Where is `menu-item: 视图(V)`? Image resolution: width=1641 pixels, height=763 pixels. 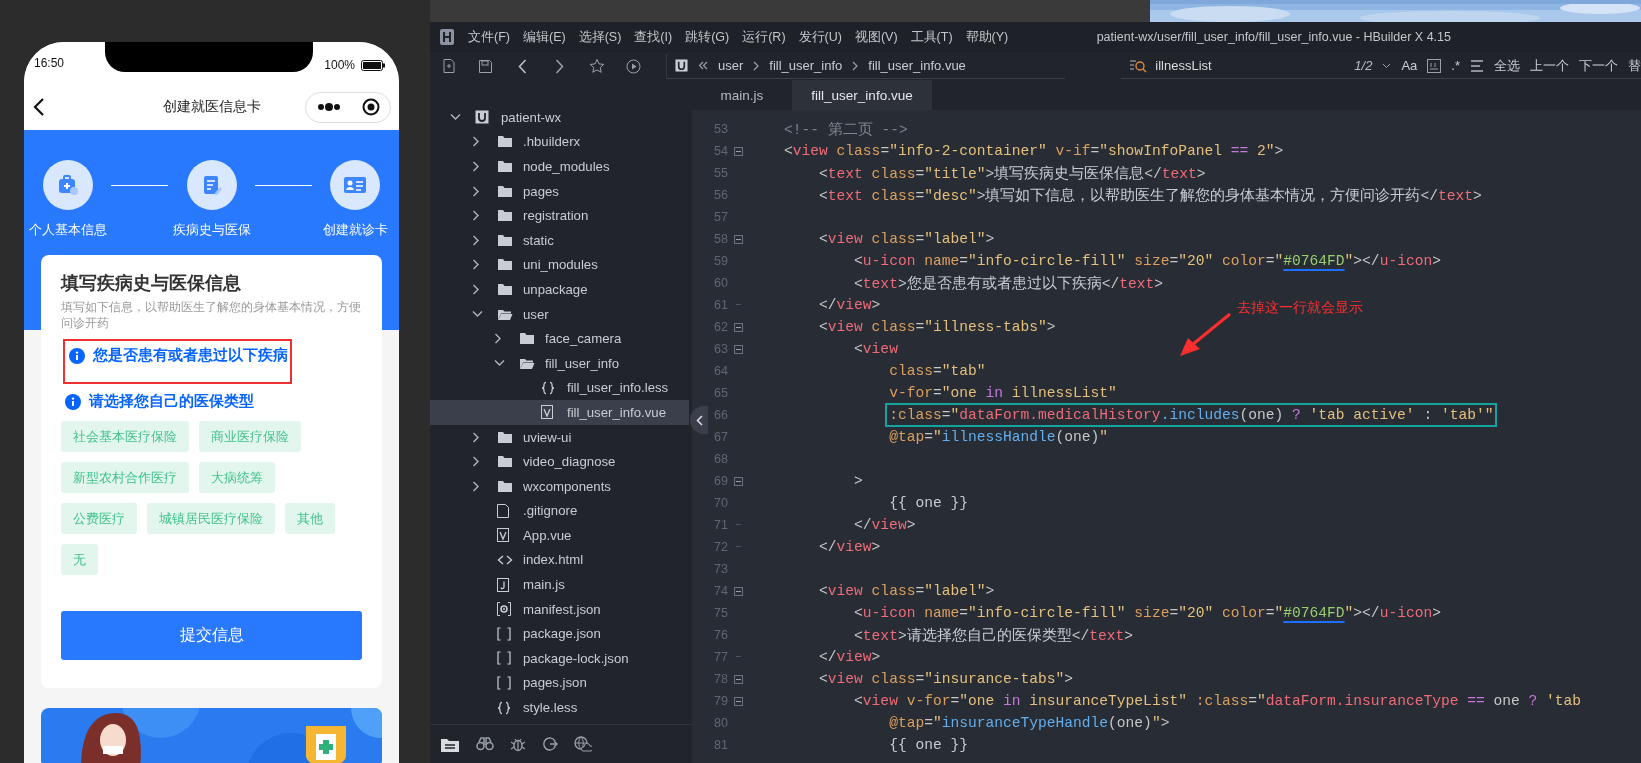
menu-item: 视图(V) is located at coordinates (876, 37).